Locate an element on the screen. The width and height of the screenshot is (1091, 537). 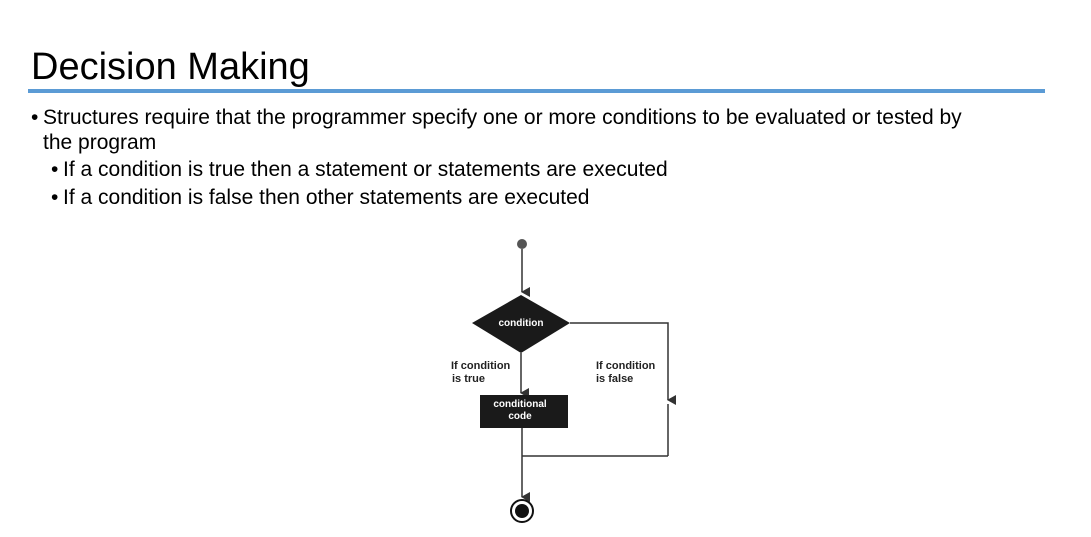
end-node is located at coordinates (522, 511).